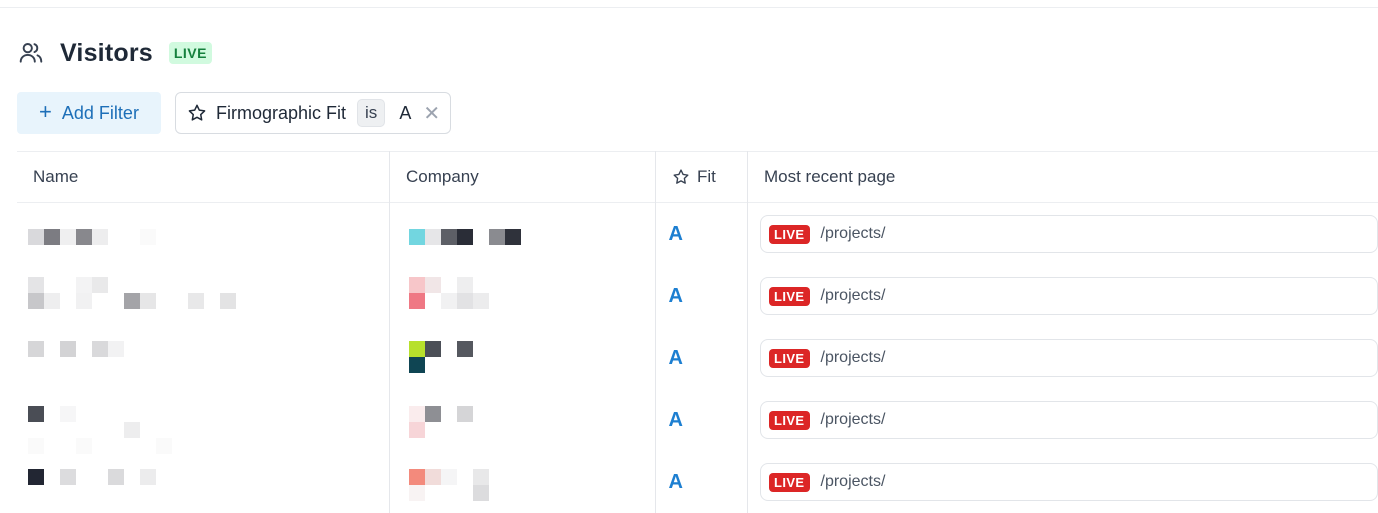 The image size is (1378, 513). I want to click on users-icon, so click(31, 53).